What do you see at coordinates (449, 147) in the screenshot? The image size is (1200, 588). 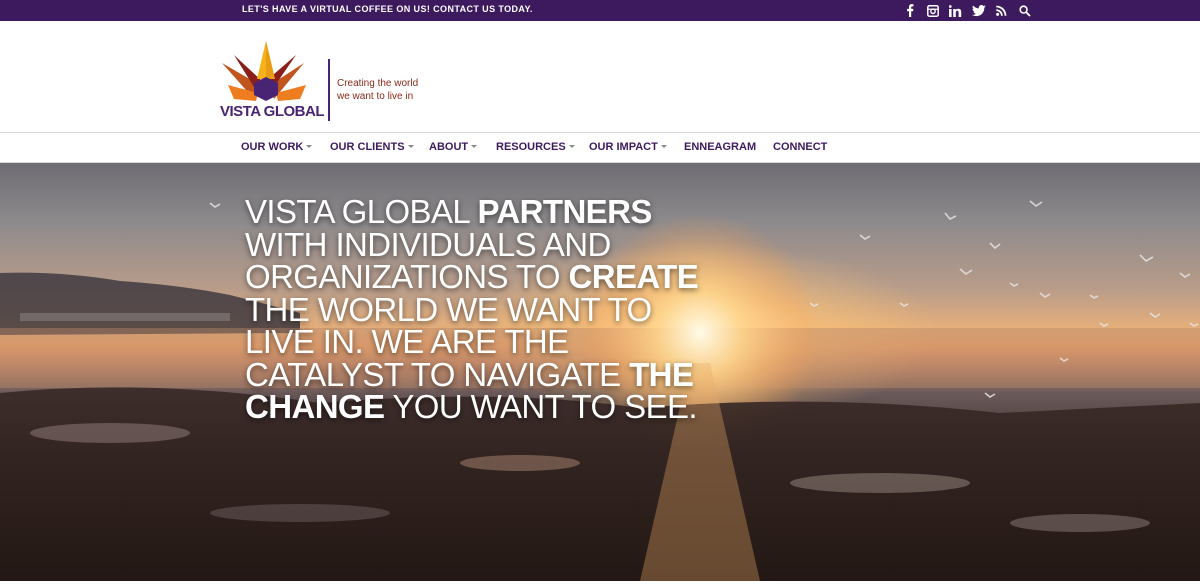 I see `nav-label: ABOUT` at bounding box center [449, 147].